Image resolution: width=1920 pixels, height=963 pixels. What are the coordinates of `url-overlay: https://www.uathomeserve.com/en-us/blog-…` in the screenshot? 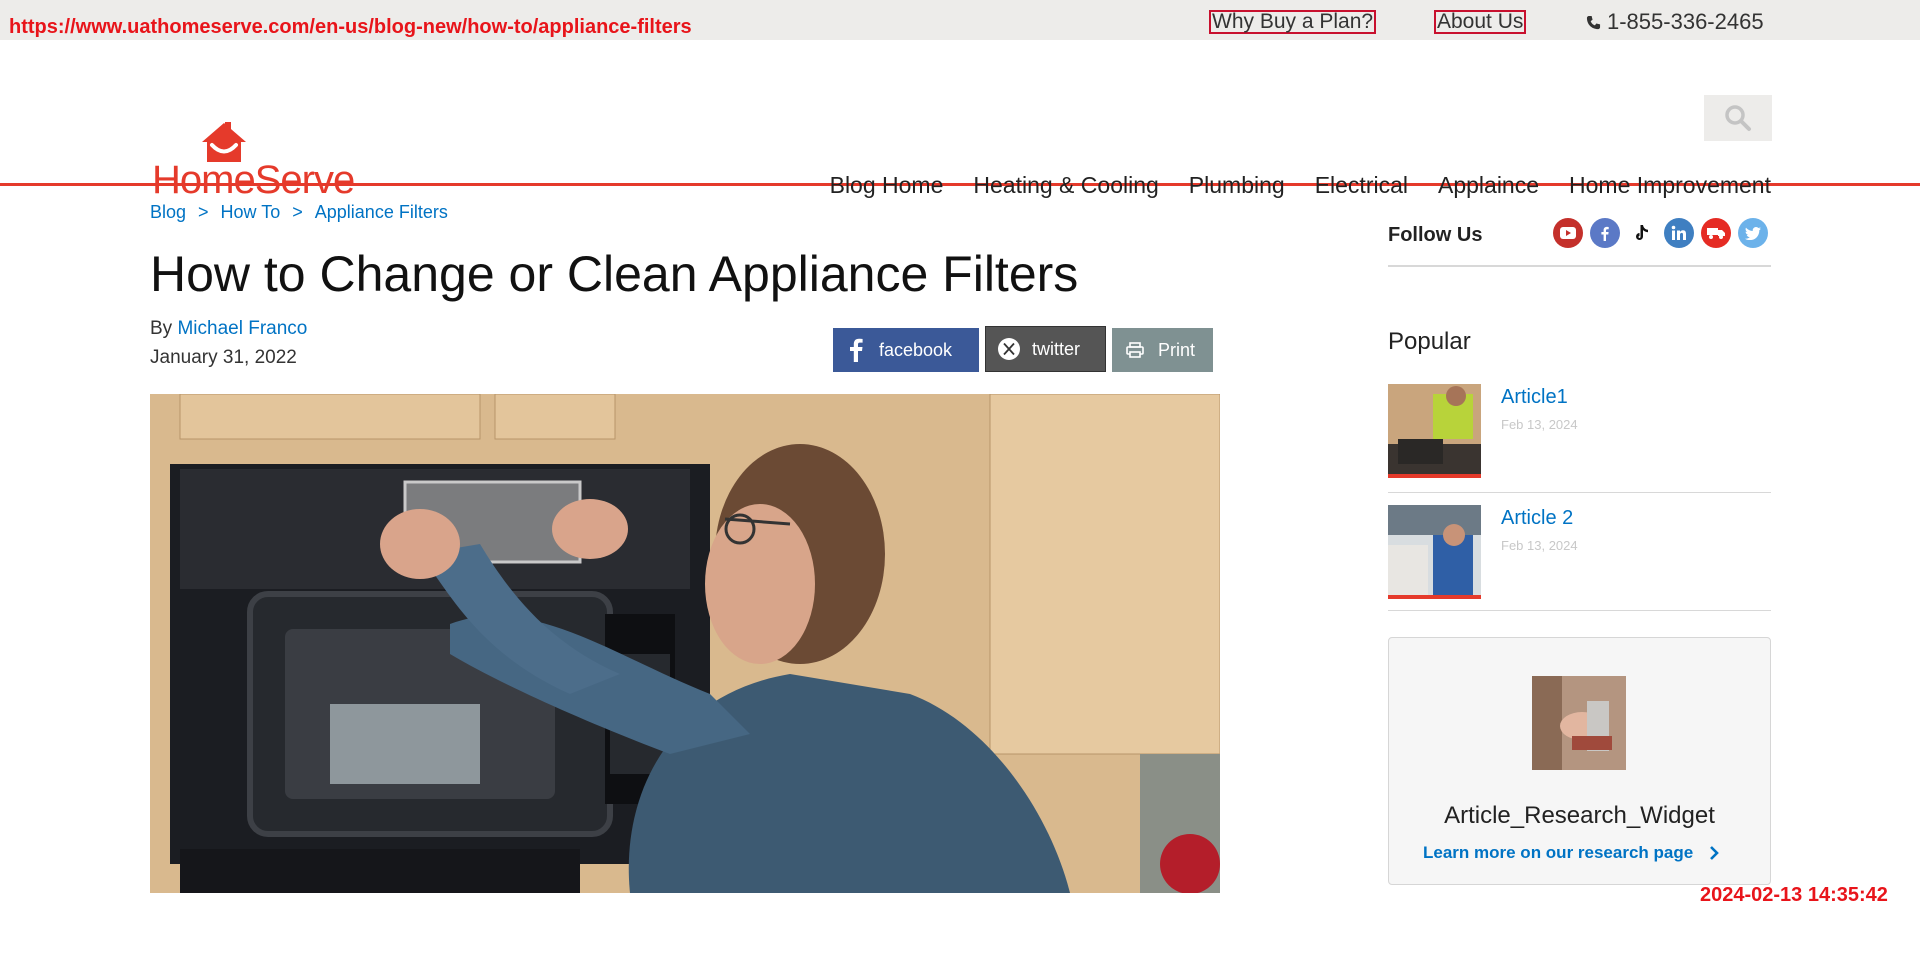 It's located at (350, 27).